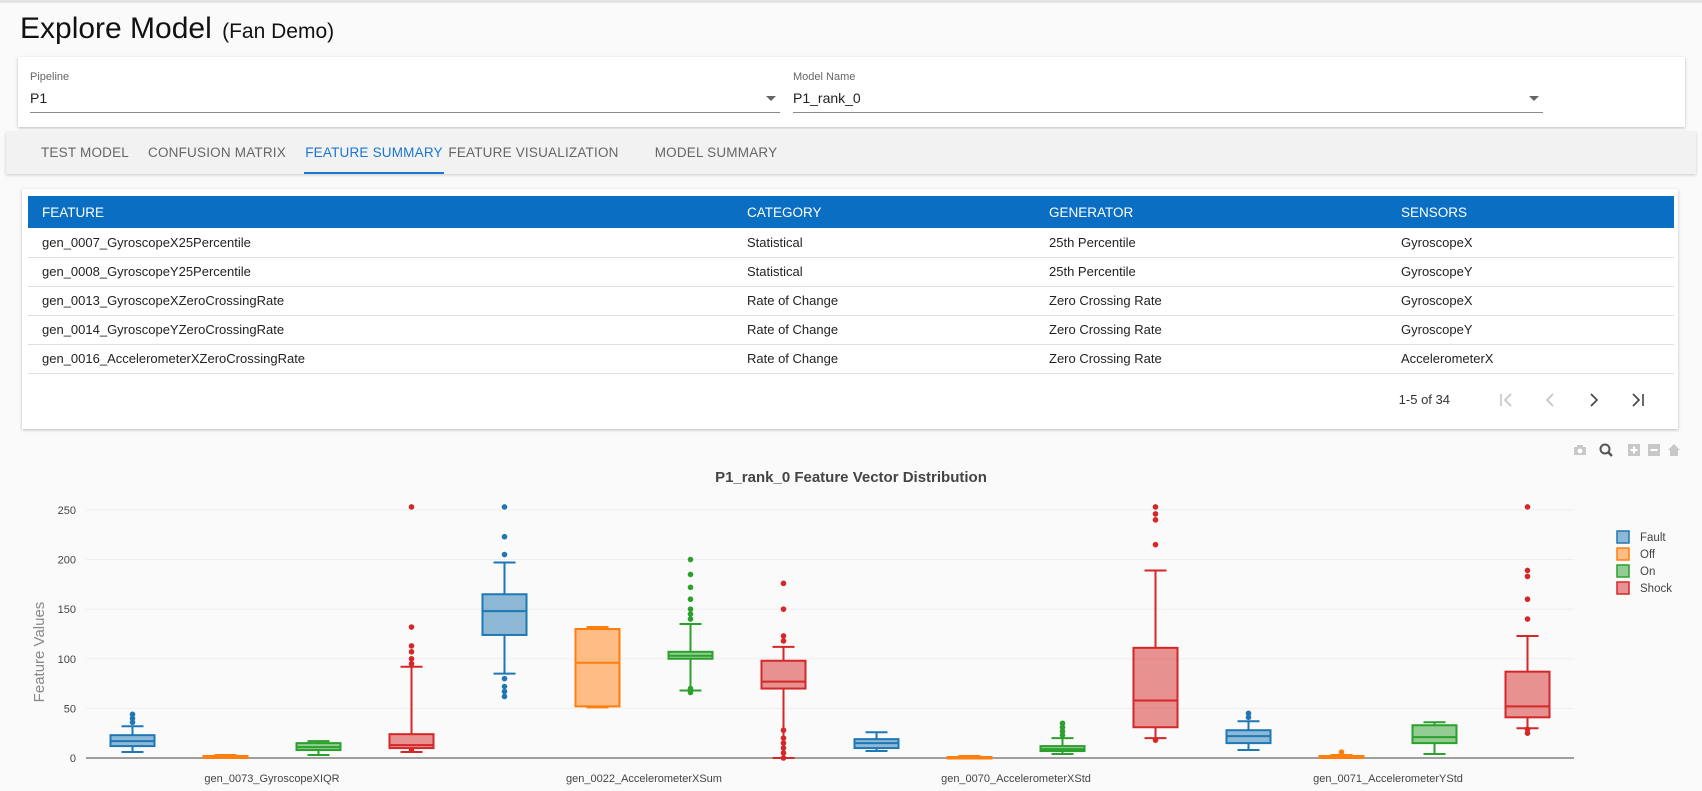 This screenshot has height=791, width=1702. Describe the element at coordinates (380, 301) in the screenshot. I see `cell-feature: gen_0013_GyroscopeXZeroCrossingRate` at that location.